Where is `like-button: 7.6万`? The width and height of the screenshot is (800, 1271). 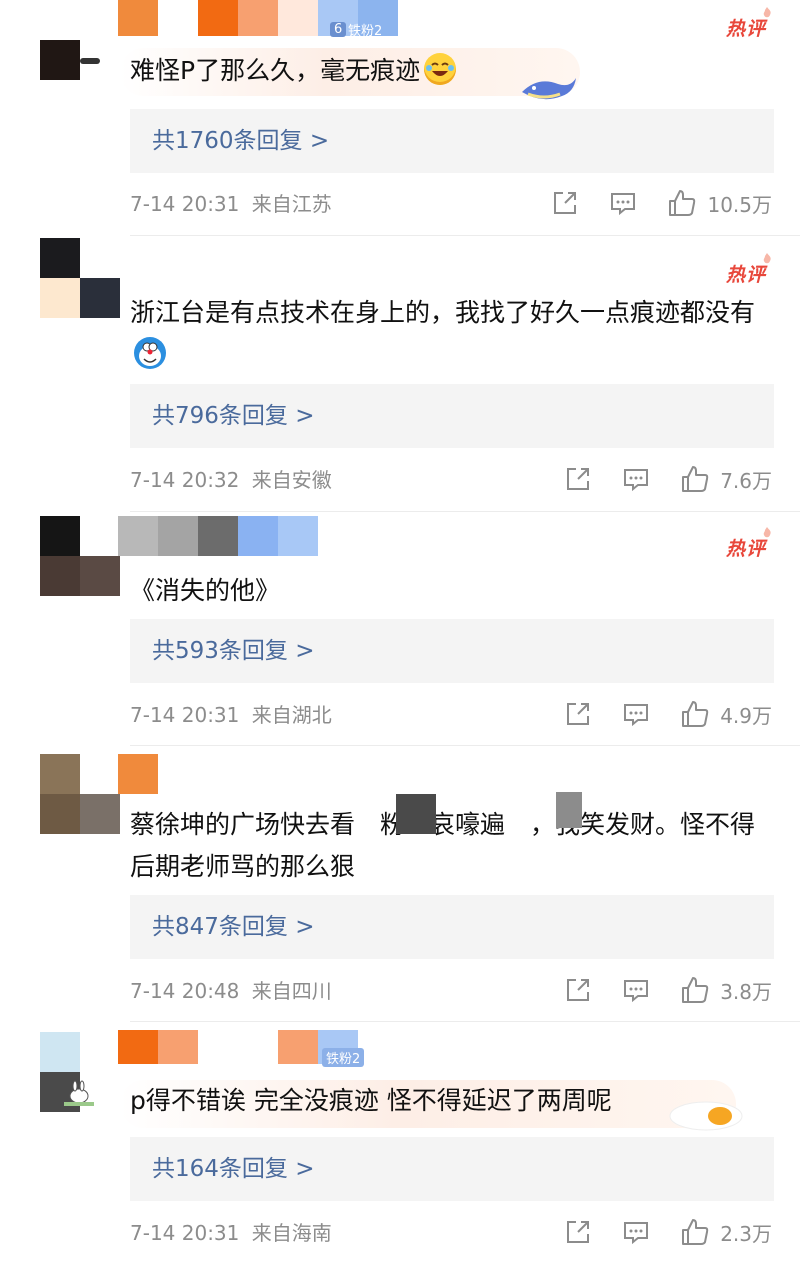 like-button: 7.6万 is located at coordinates (726, 479).